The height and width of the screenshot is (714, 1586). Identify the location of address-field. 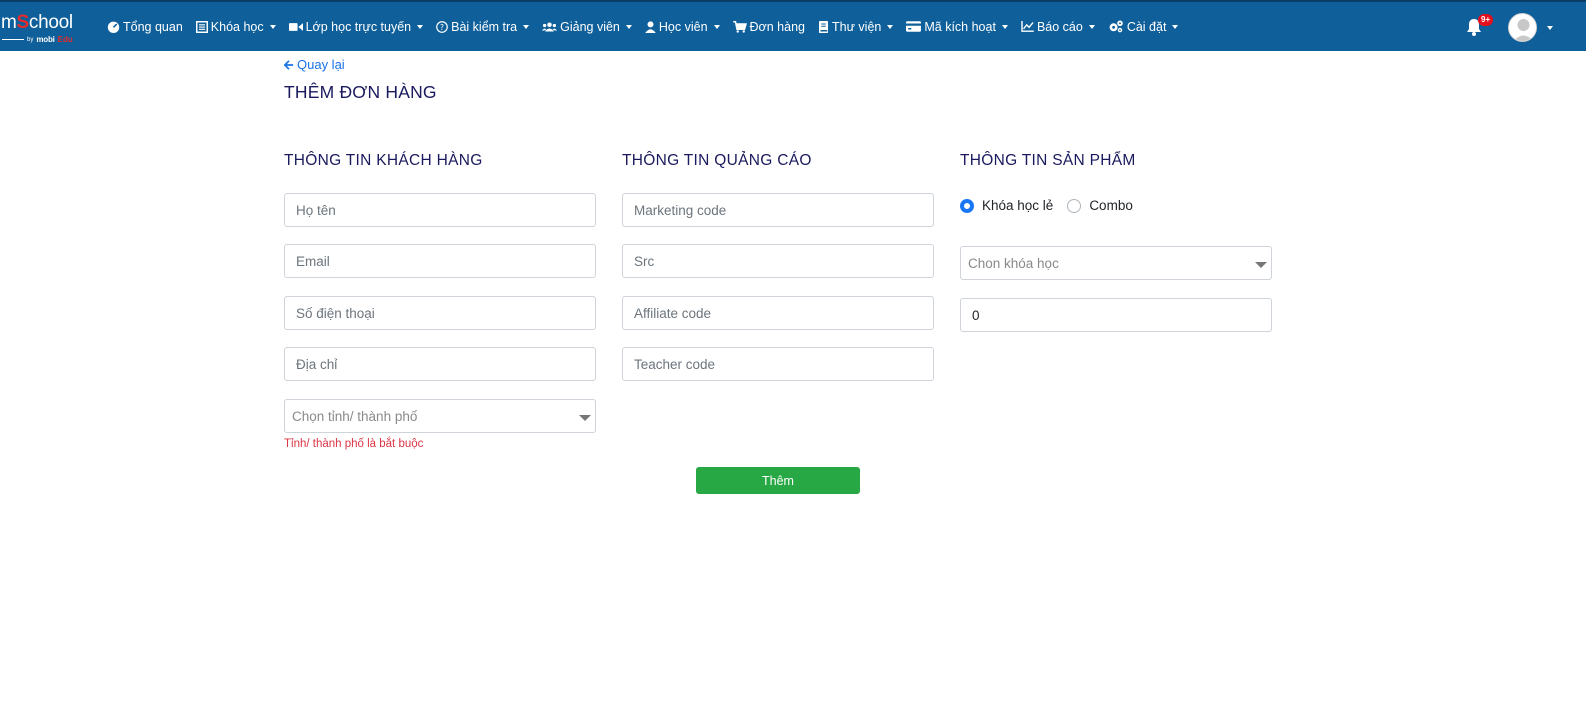
(440, 364).